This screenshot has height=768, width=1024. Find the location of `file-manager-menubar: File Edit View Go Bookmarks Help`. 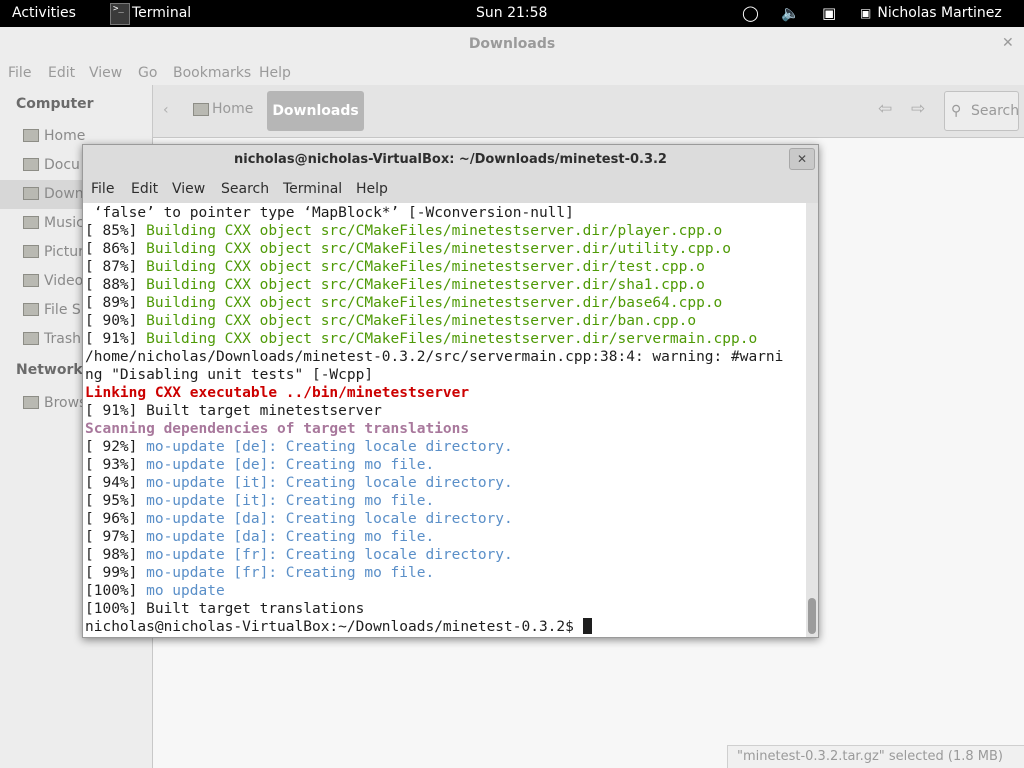

file-manager-menubar: File Edit View Go Bookmarks Help is located at coordinates (512, 73).